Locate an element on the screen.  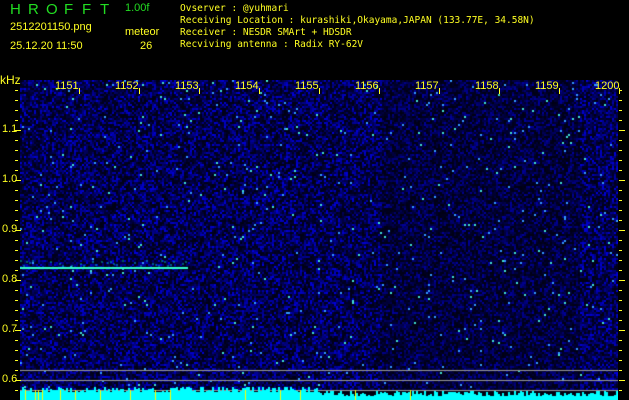
y-tick-label: 1.0 is located at coordinates (10, 179).